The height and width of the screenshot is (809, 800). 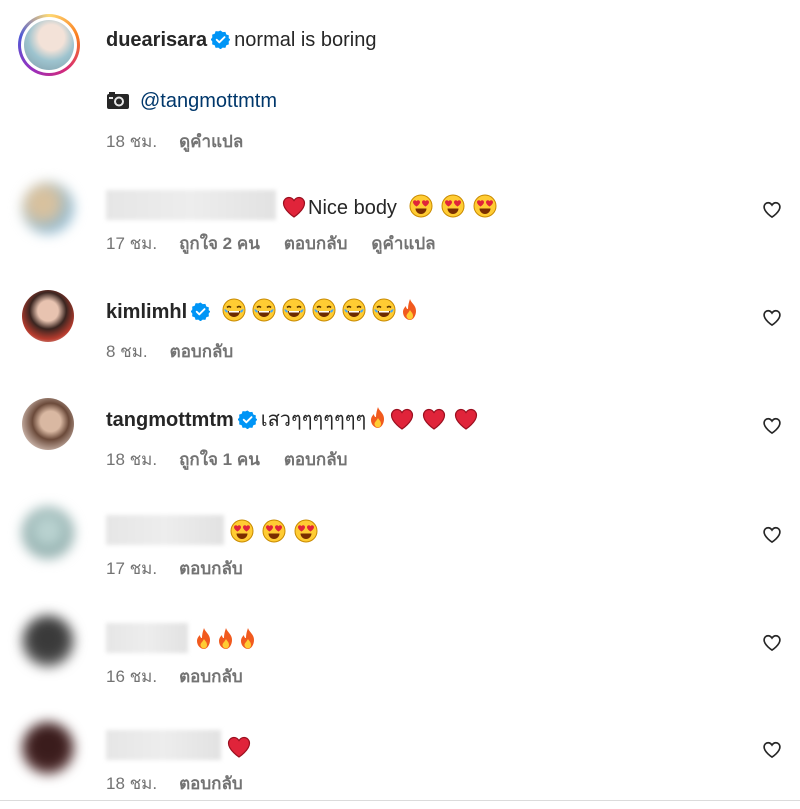 What do you see at coordinates (131, 676) in the screenshot?
I see `comment-time: 16 ชม.` at bounding box center [131, 676].